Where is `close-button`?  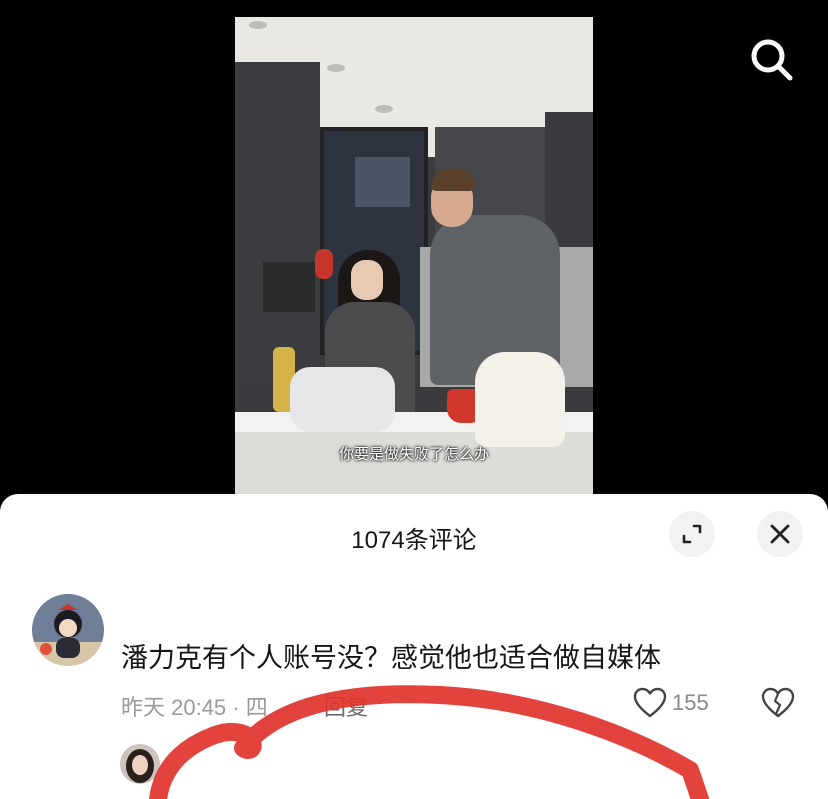
close-button is located at coordinates (780, 534).